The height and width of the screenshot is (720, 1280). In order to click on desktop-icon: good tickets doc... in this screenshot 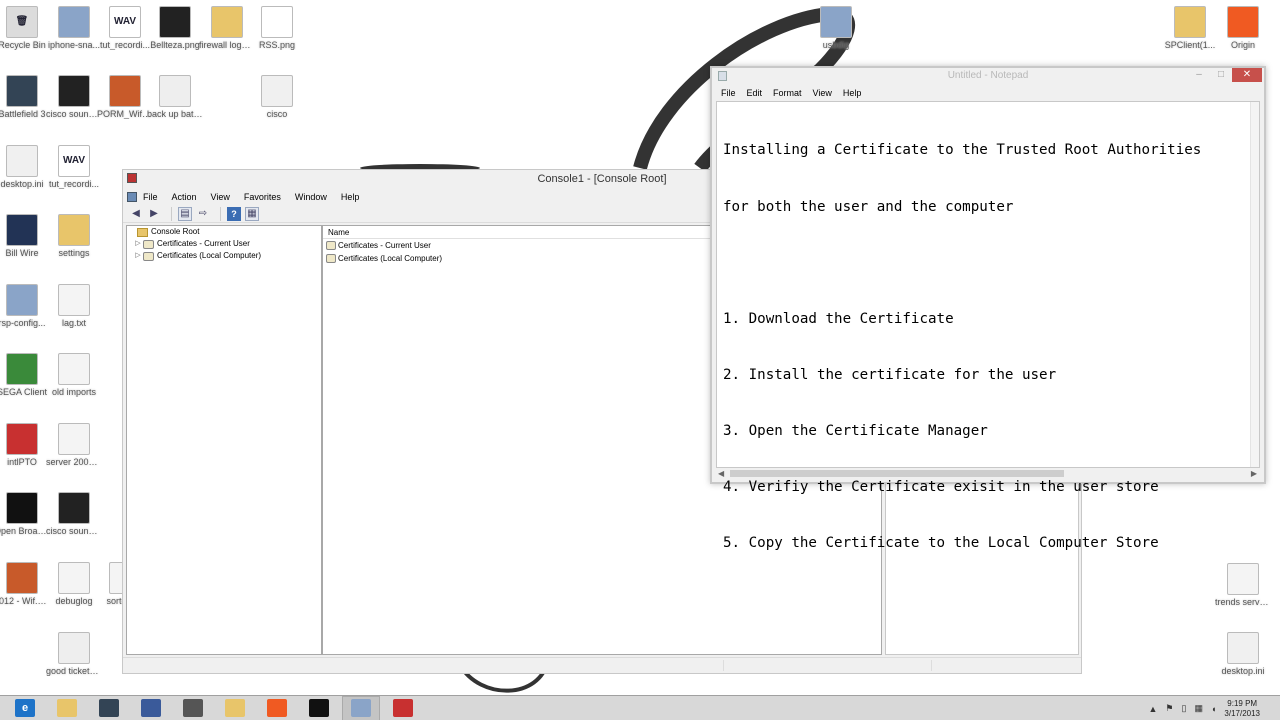, I will do `click(74, 654)`.